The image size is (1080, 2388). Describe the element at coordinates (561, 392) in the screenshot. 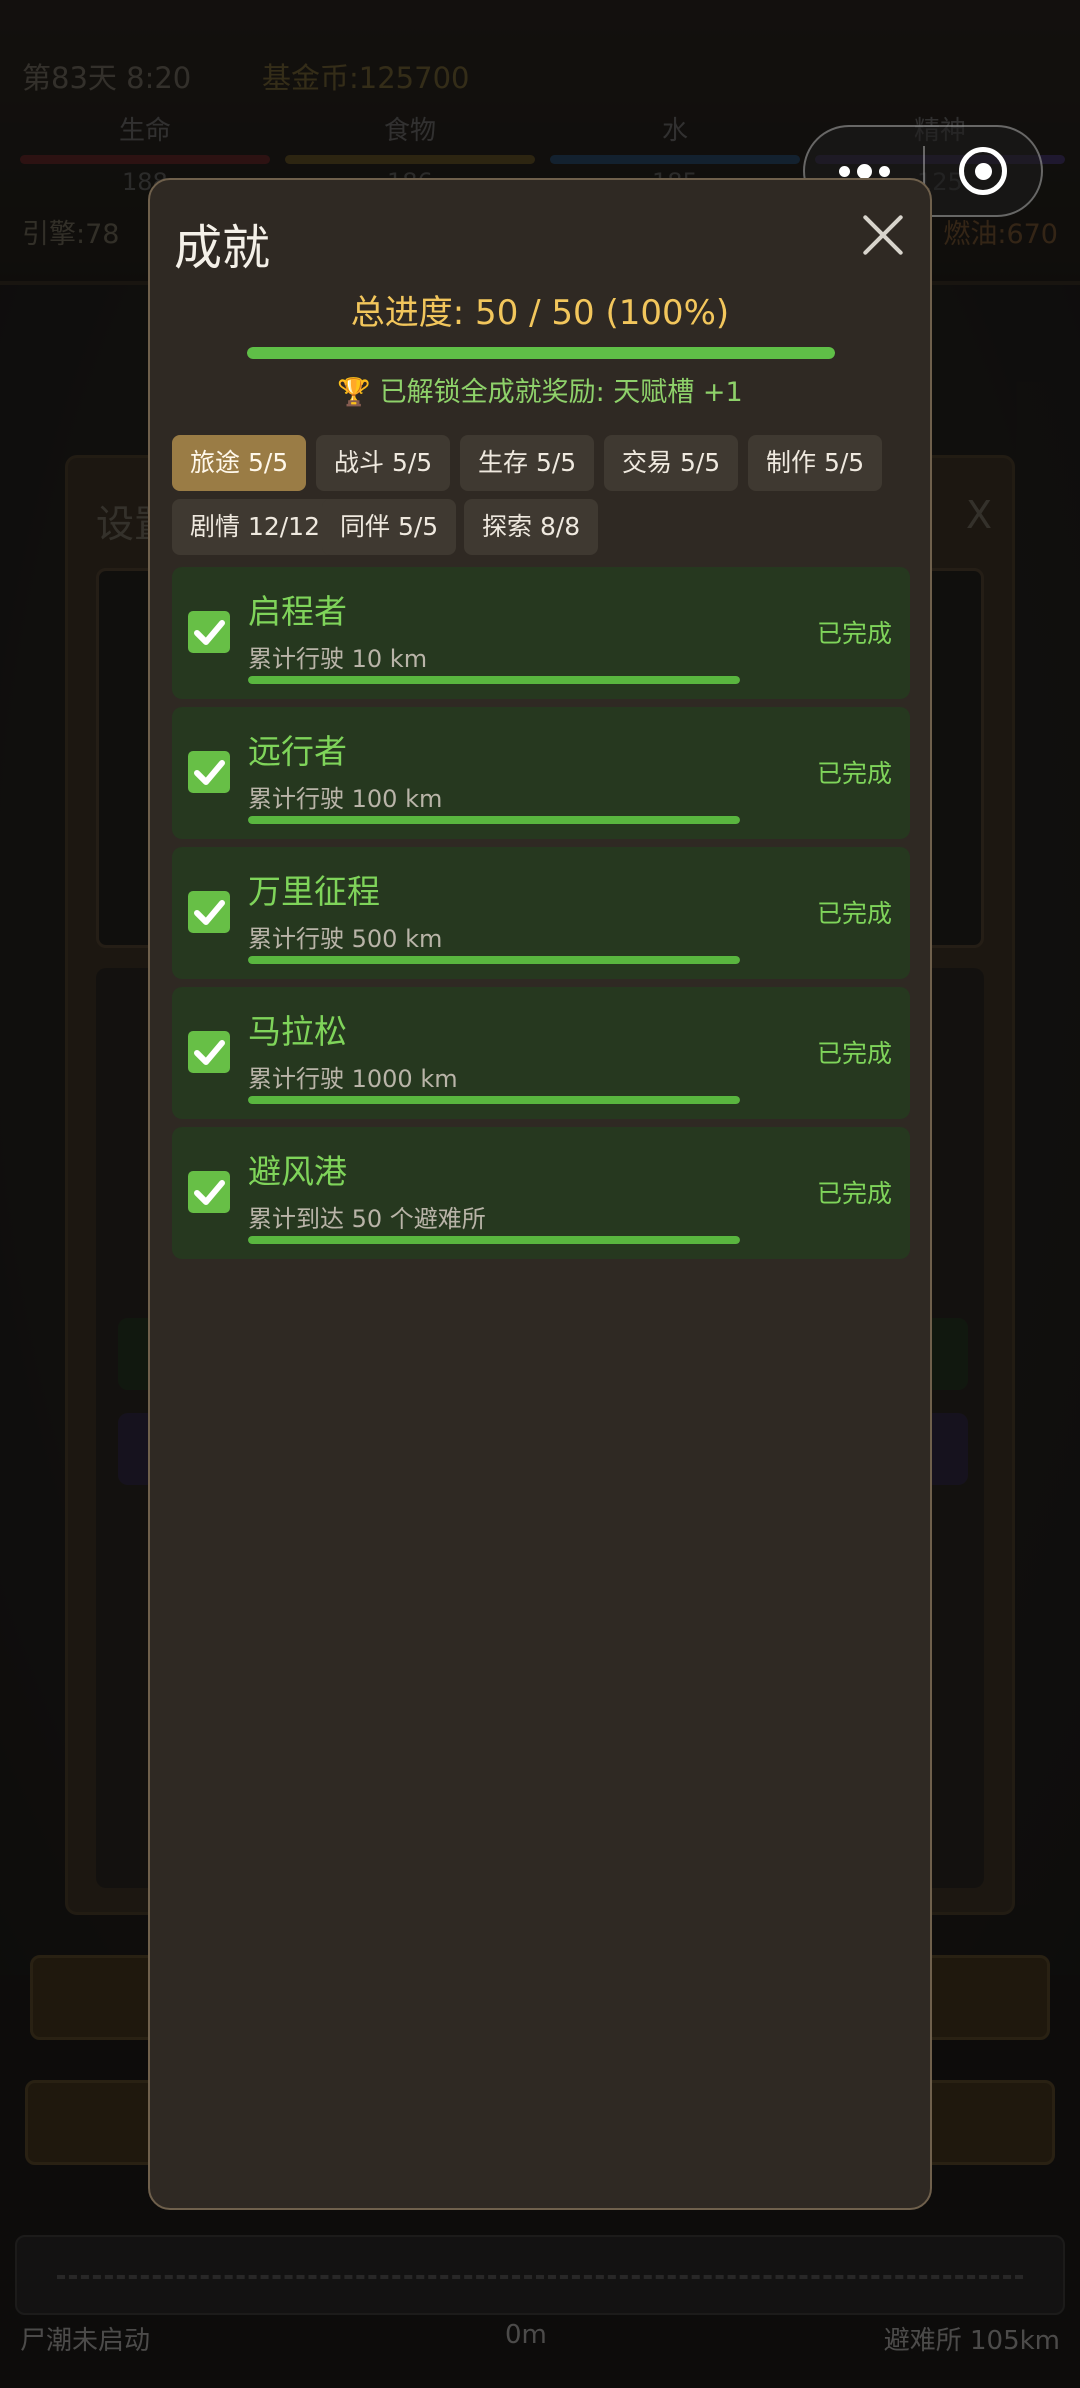

I see `reward-text: 已解锁全成就奖励: 天赋槽 +1` at that location.